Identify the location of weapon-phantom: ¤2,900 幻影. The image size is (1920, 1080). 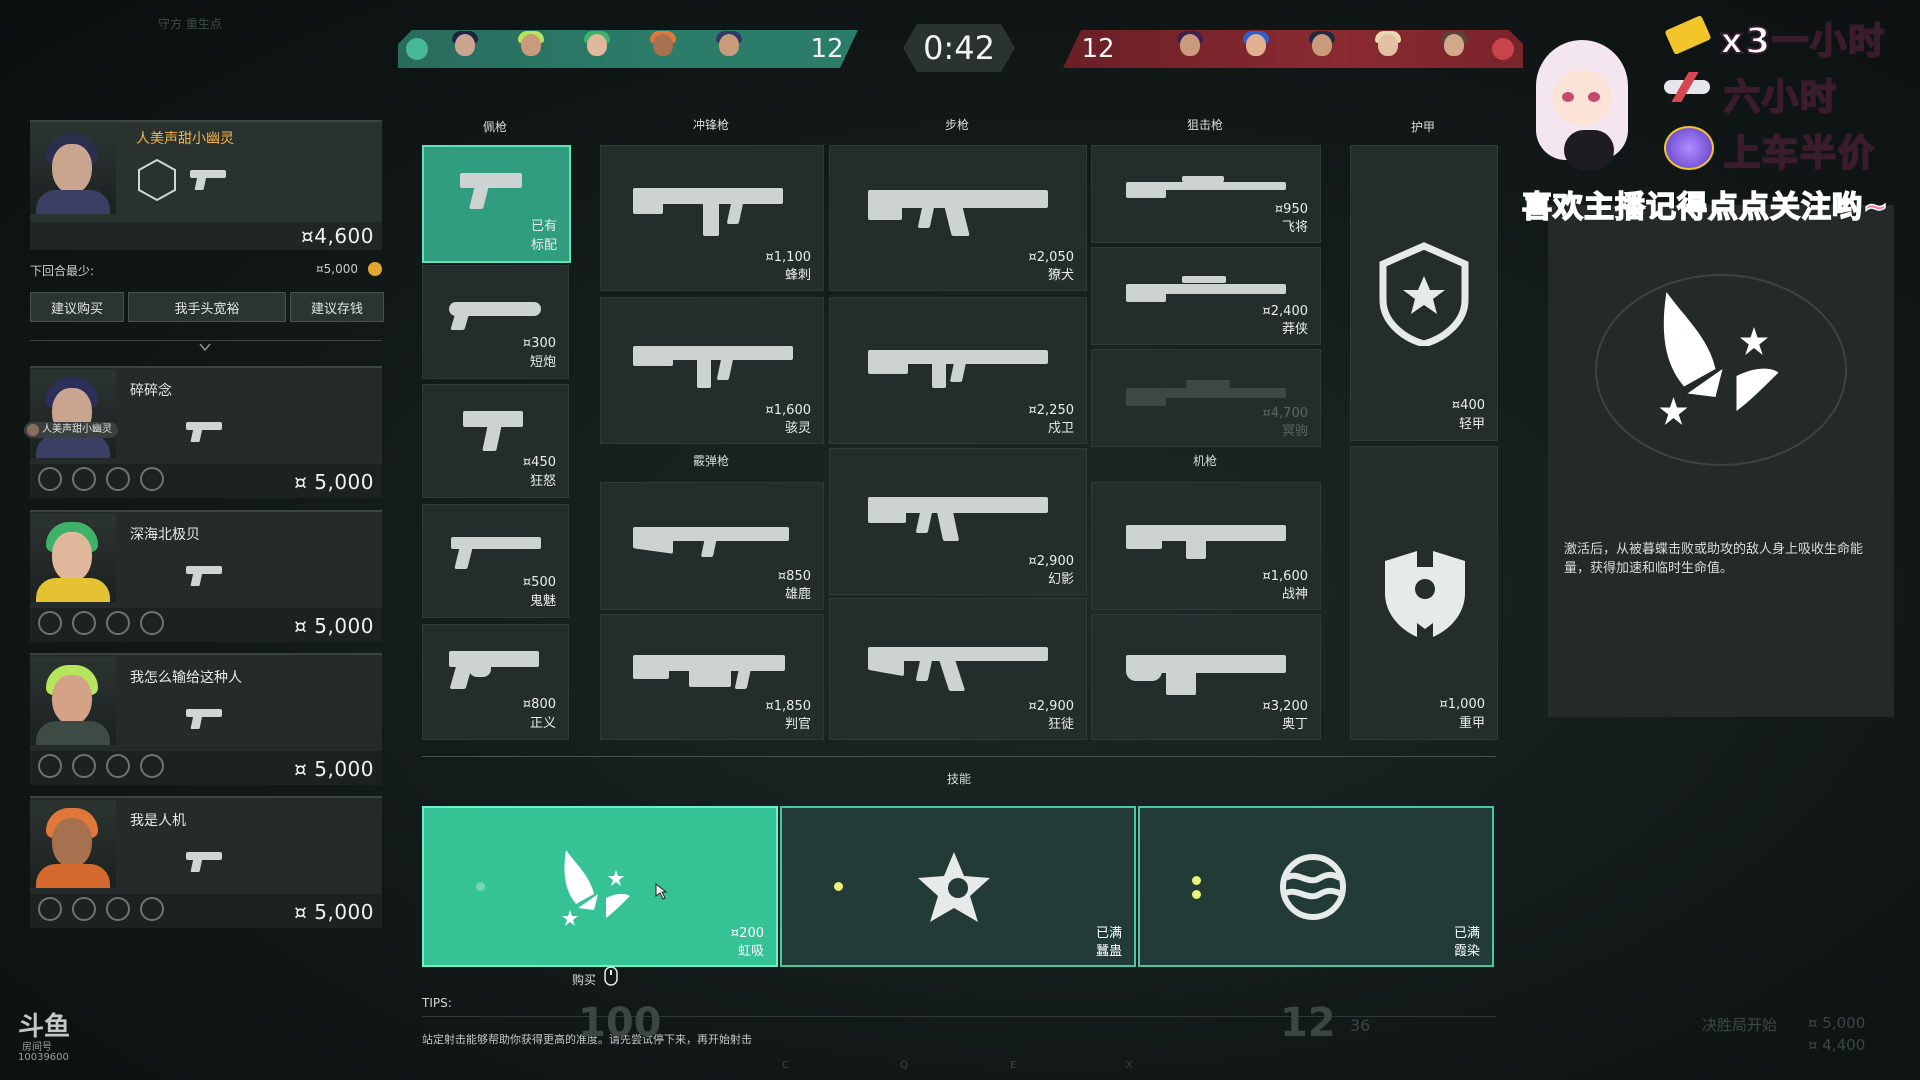
(958, 521).